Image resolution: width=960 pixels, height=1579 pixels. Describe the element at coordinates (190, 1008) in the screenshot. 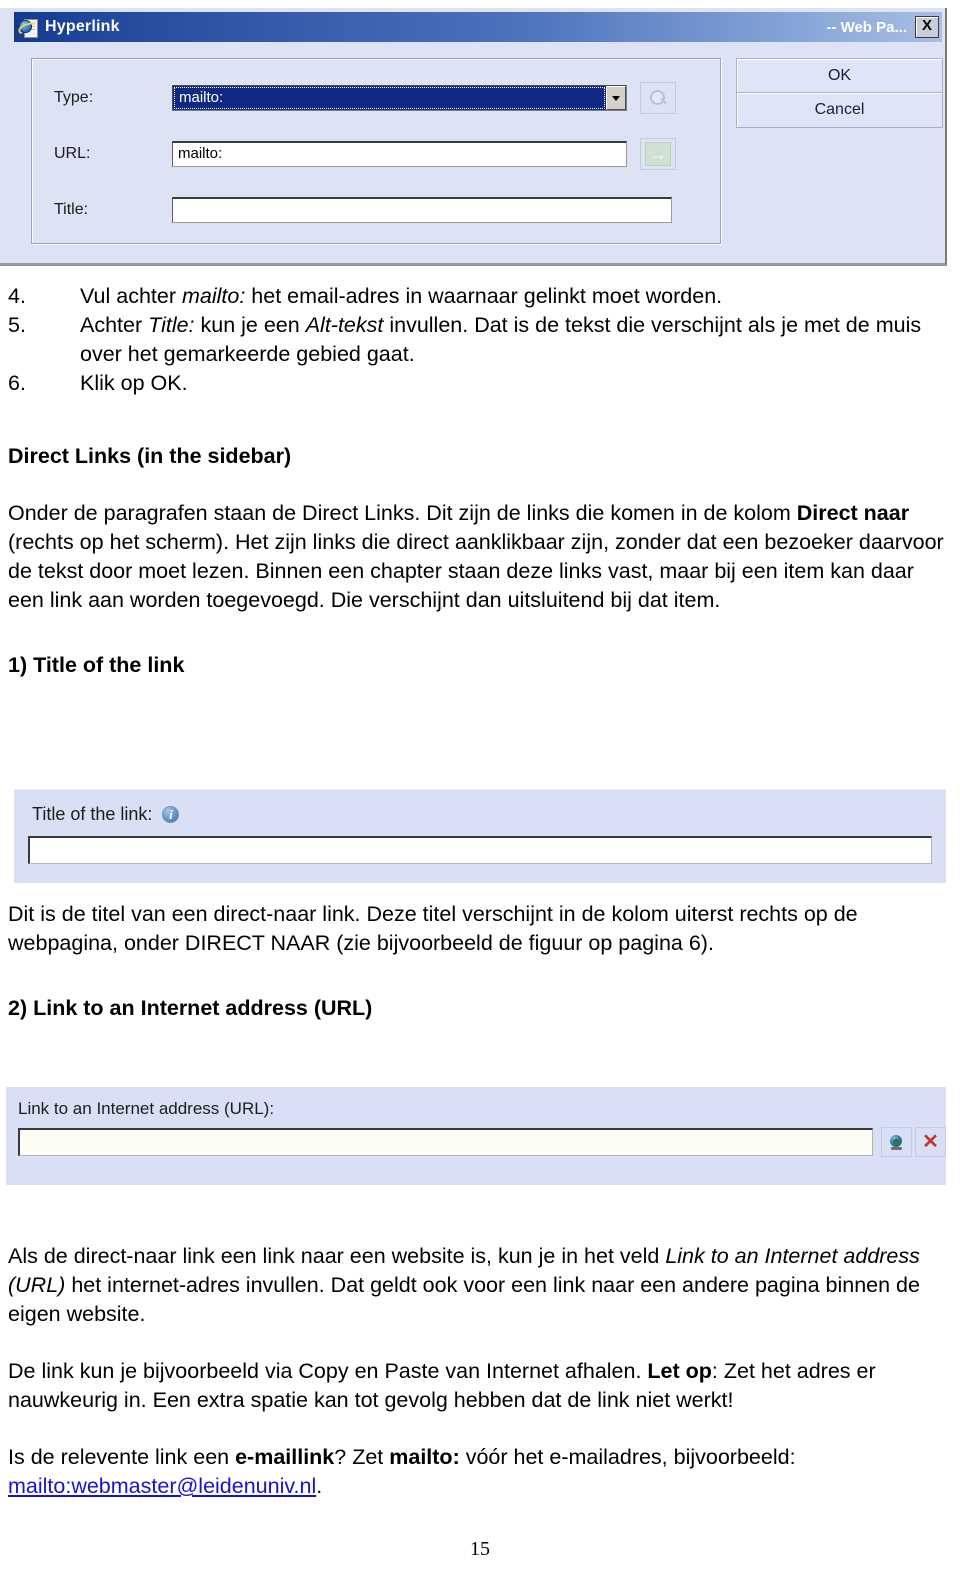

I see `section-heading-internet-address: 2) Link to an Internet address (URL)` at that location.